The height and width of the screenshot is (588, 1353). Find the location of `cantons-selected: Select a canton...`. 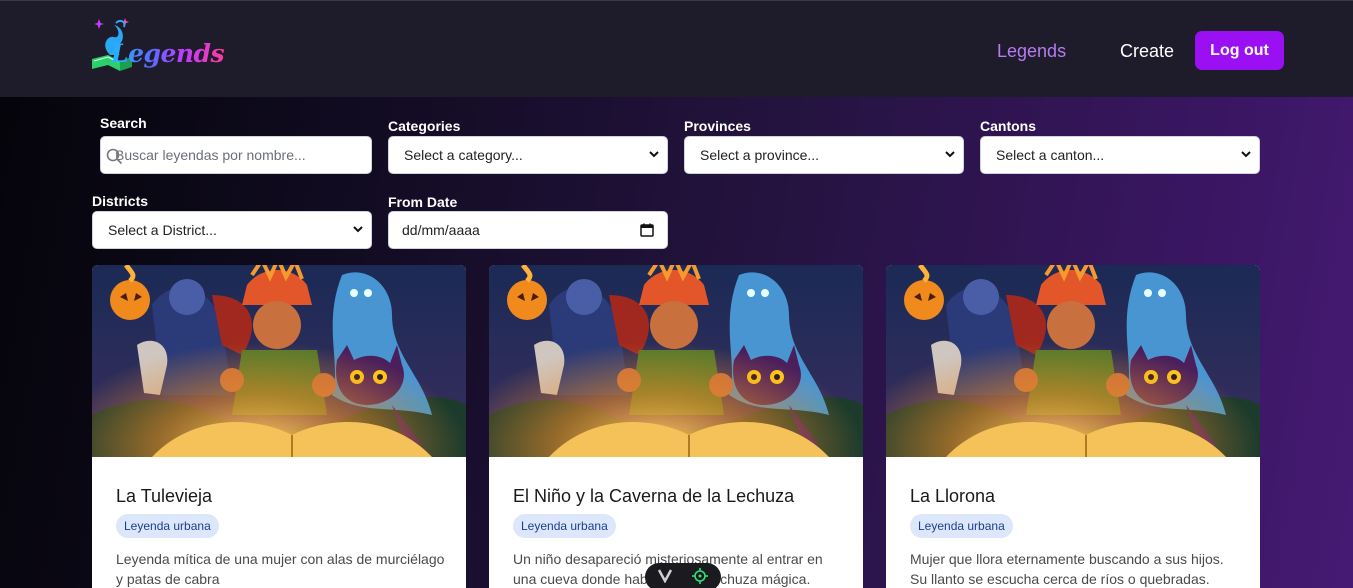

cantons-selected: Select a canton... is located at coordinates (1050, 155).